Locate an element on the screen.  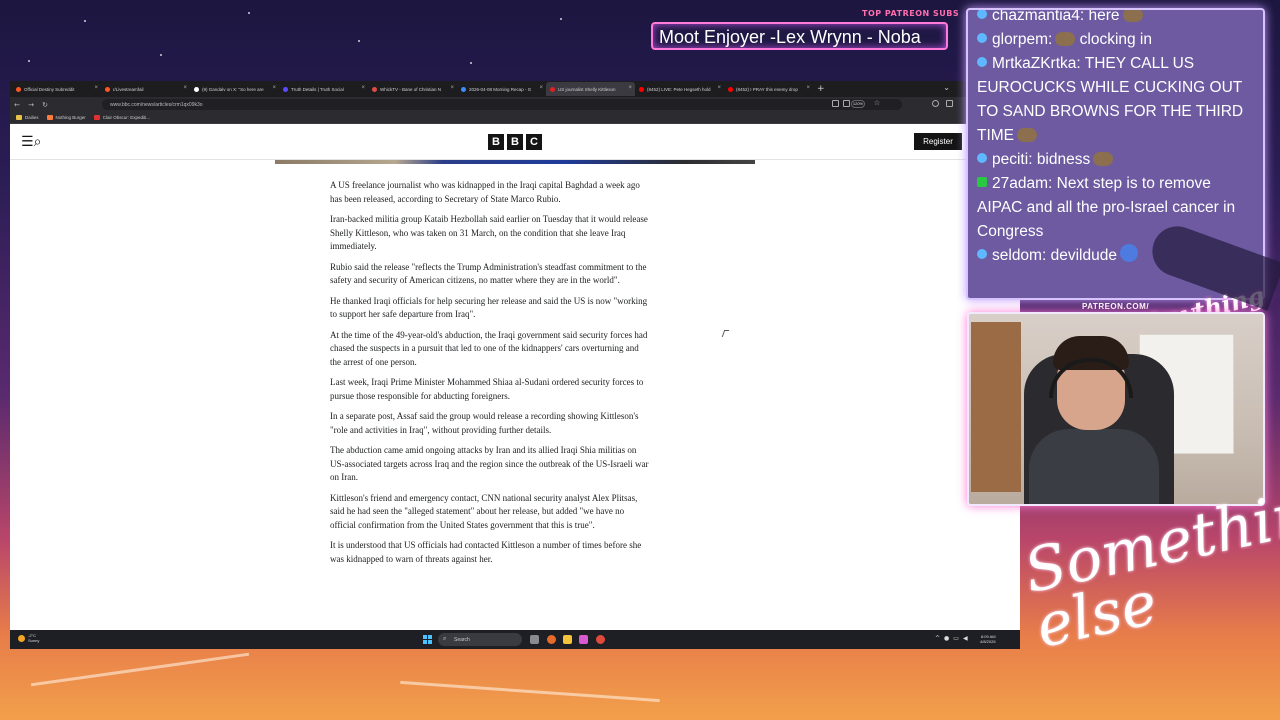
tab-label: (8452) I PRAY this enemy drop is located at coordinates (767, 89).